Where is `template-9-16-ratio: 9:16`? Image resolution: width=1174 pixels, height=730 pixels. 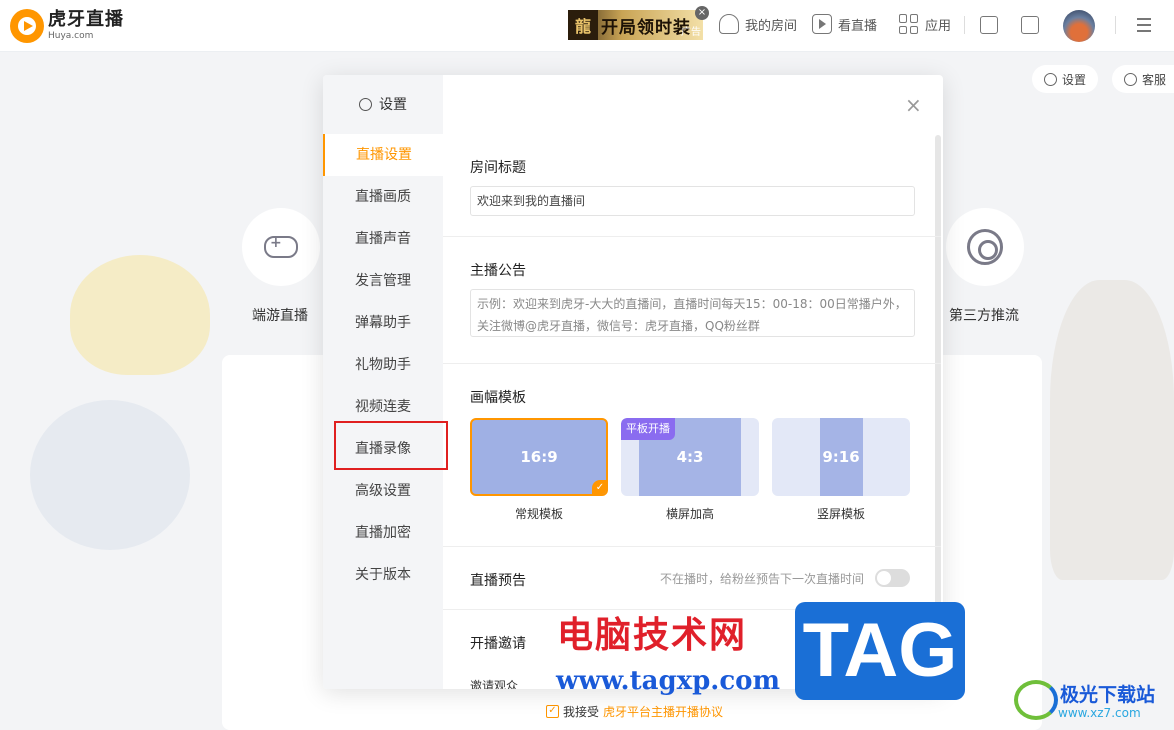 template-9-16-ratio: 9:16 is located at coordinates (841, 457).